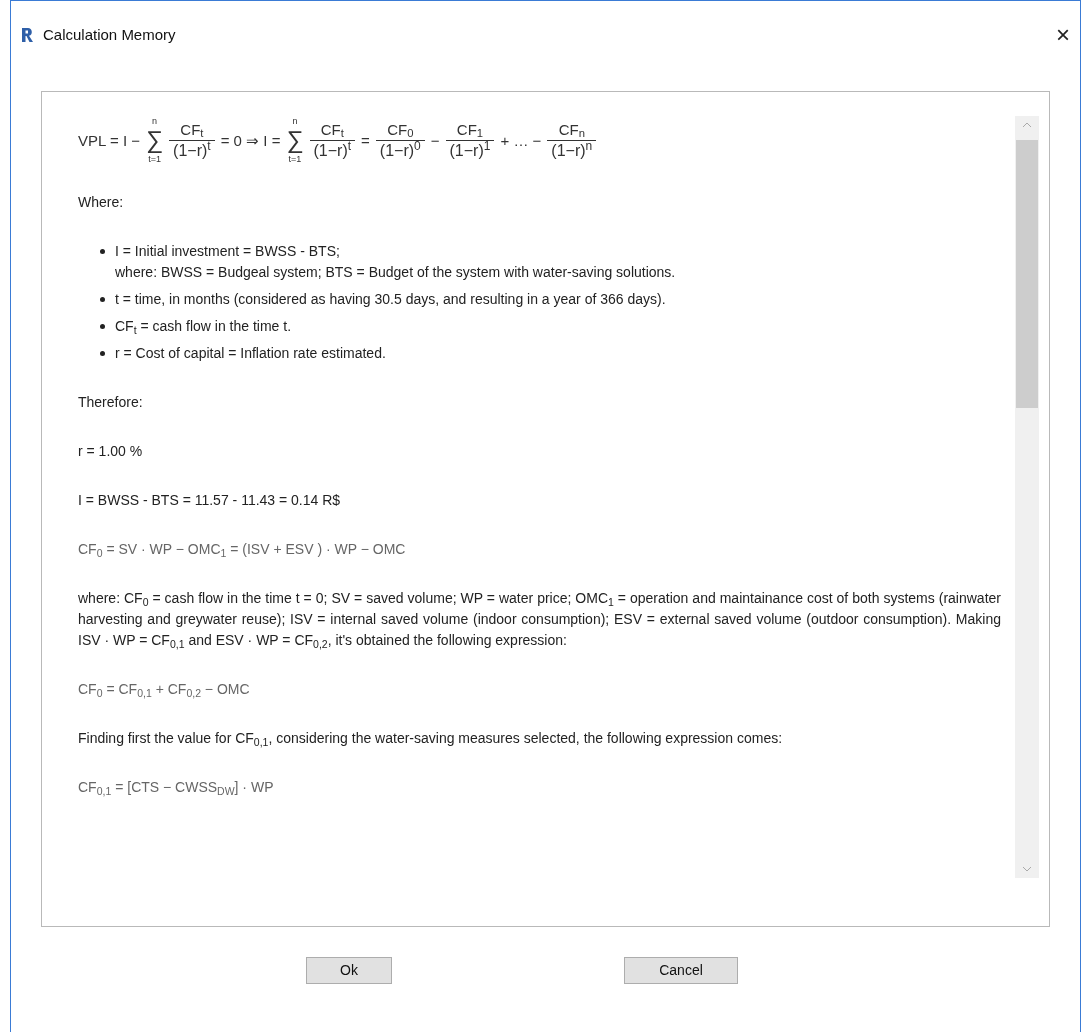 The width and height of the screenshot is (1091, 1032). What do you see at coordinates (349, 970) in the screenshot?
I see `ok-button: Ok` at bounding box center [349, 970].